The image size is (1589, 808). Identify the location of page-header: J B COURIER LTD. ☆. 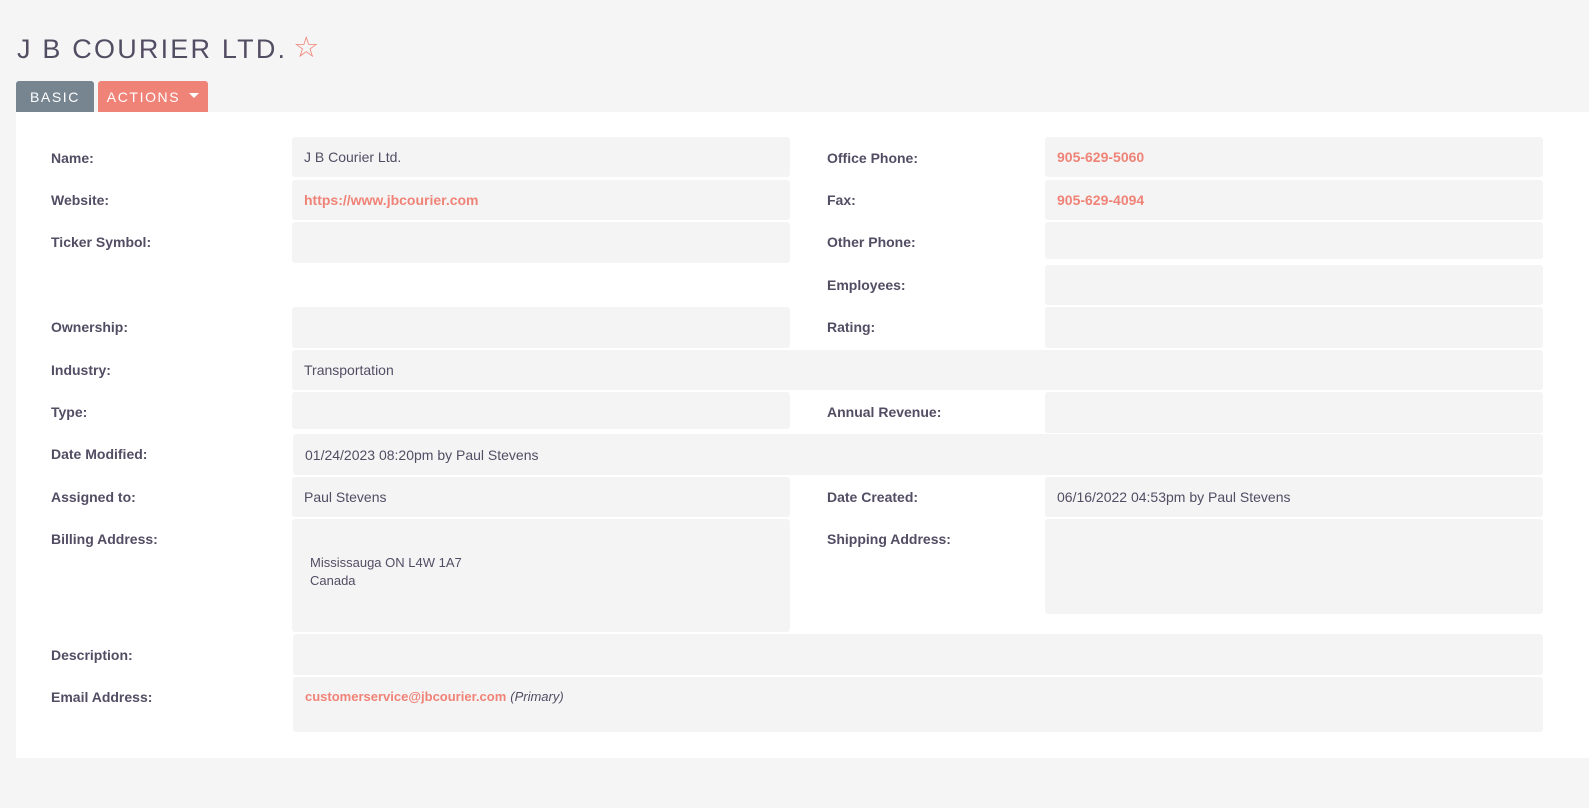
(168, 49).